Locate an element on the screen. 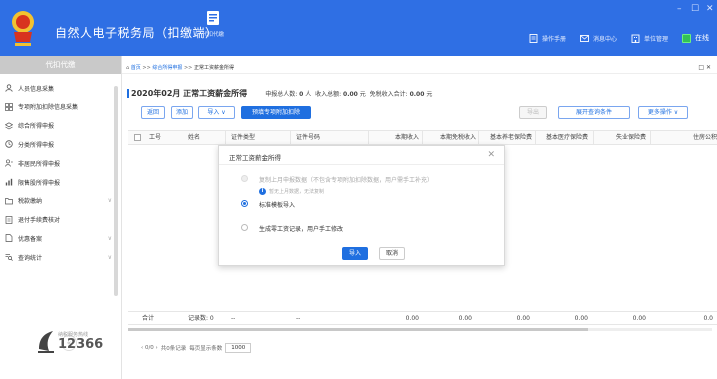 This screenshot has height=379, width=717. minimize-button: – is located at coordinates (679, 9).